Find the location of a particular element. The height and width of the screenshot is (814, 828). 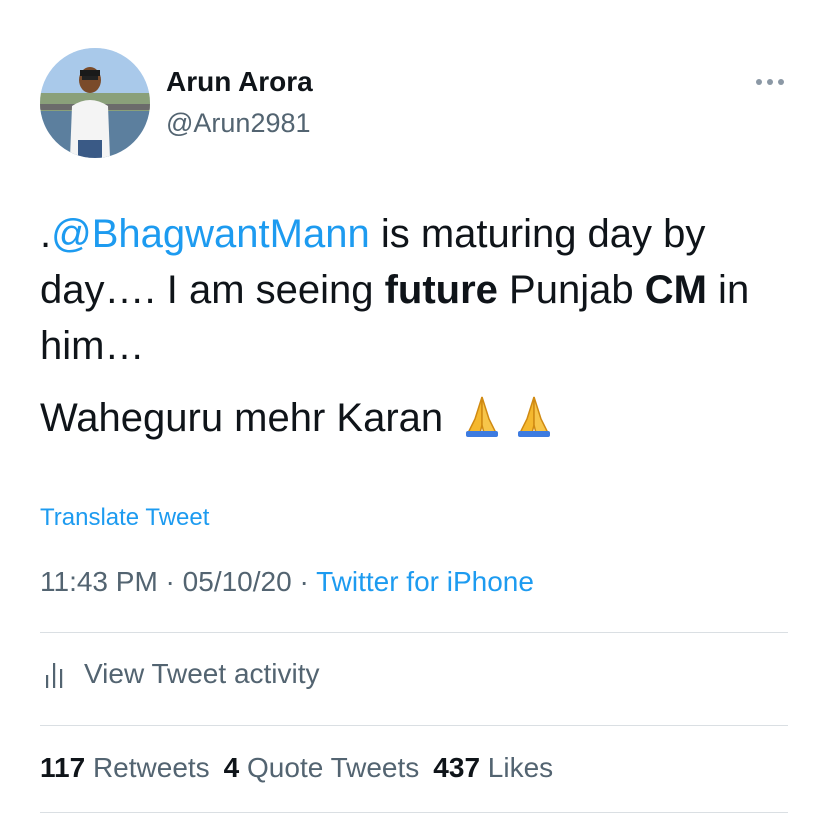

tweet-second-paragraph: Waheguru mehr Karan is located at coordinates (242, 418).